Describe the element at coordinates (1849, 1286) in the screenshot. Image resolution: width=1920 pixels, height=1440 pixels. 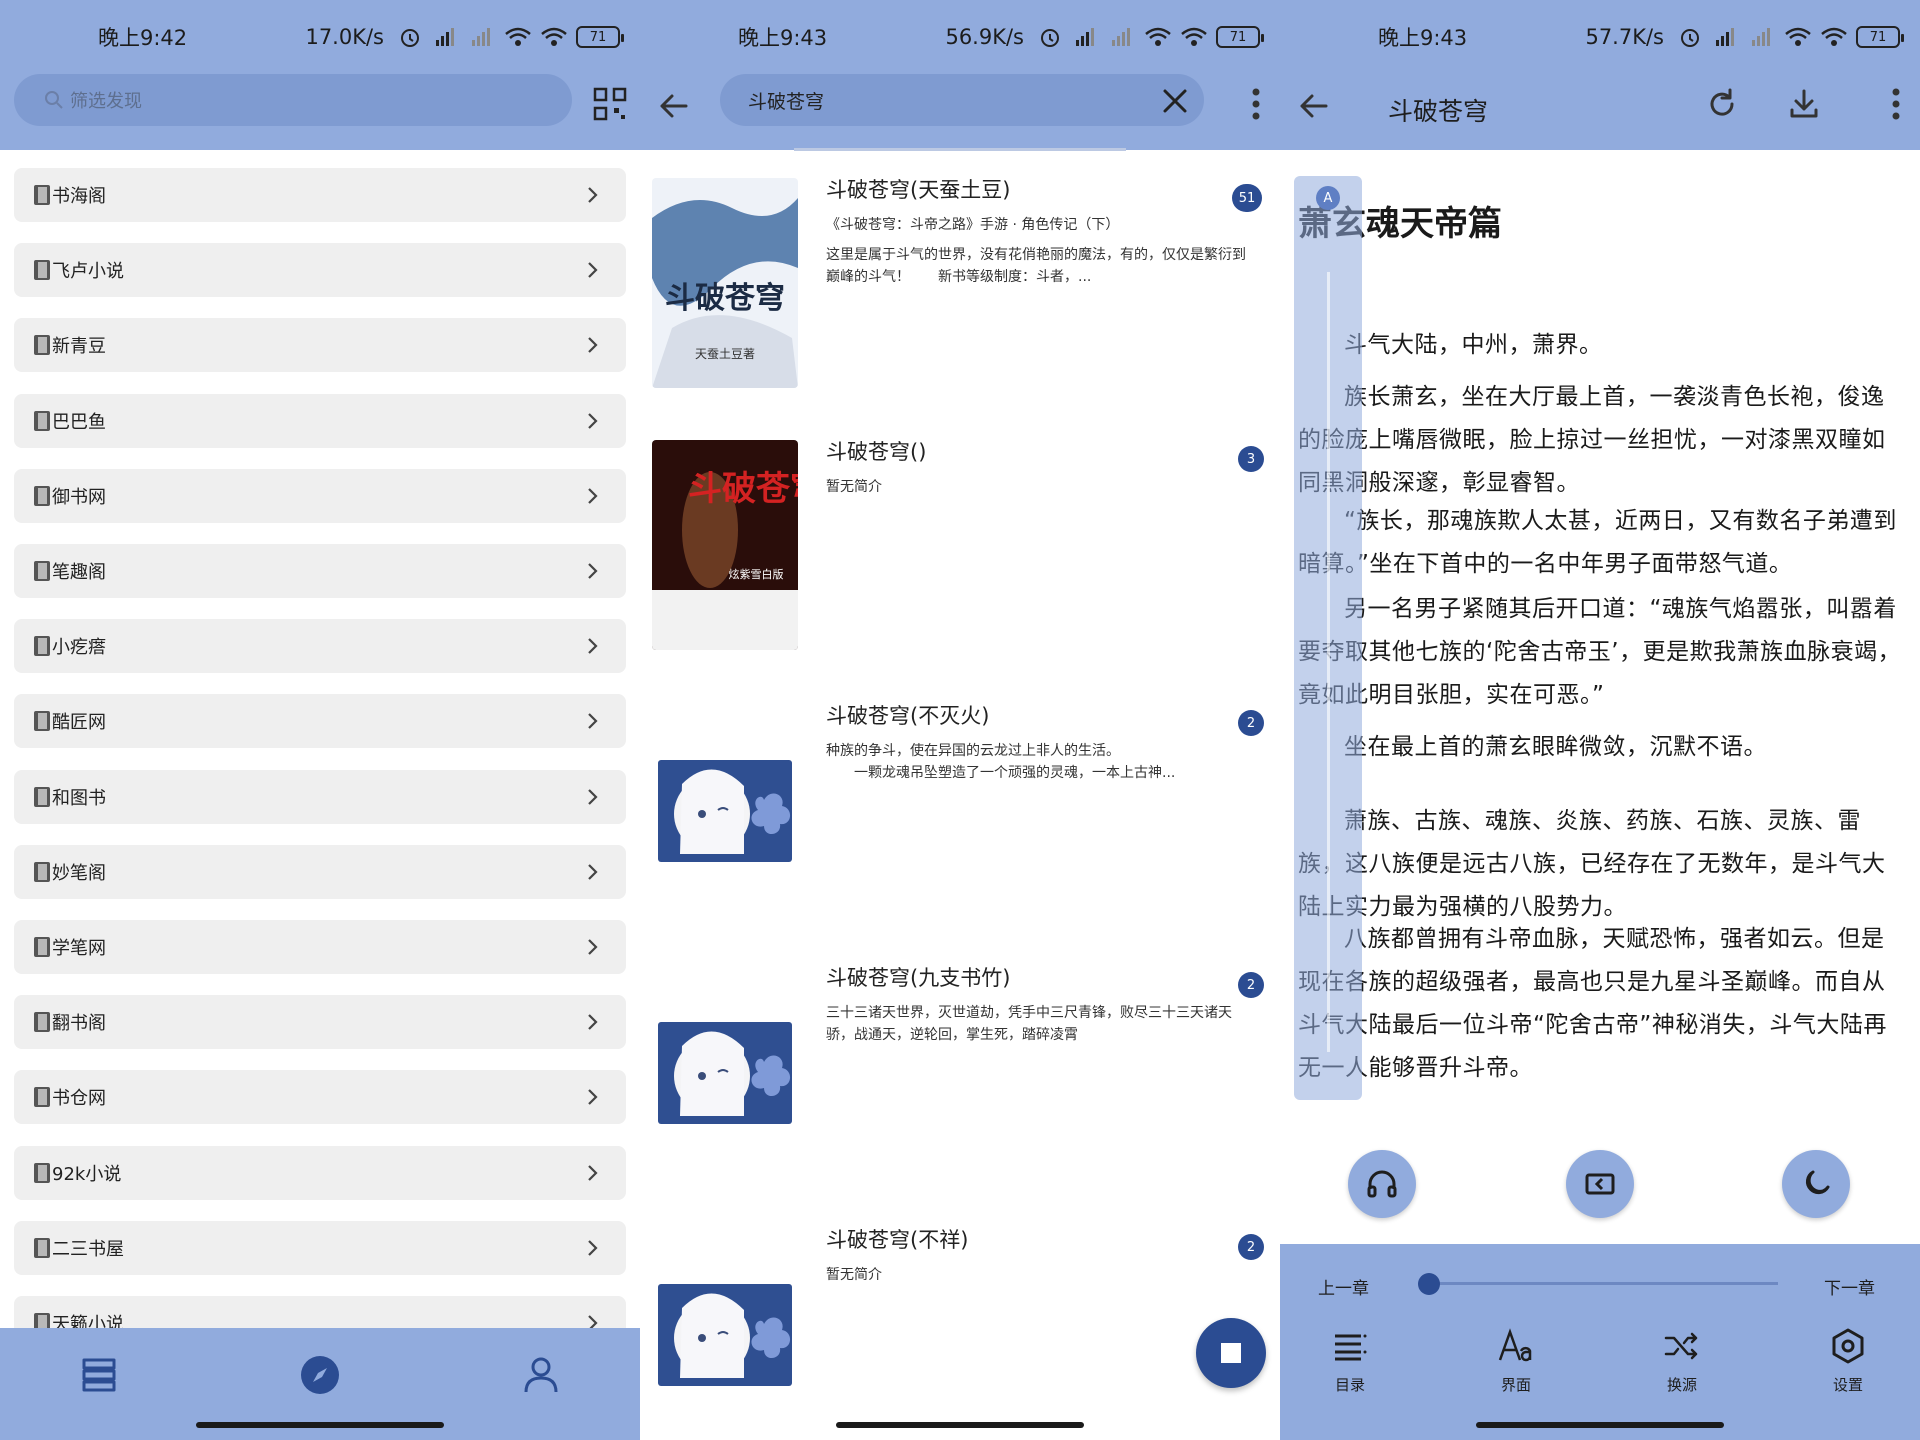
I see `next-chapter-button: 下一章` at that location.